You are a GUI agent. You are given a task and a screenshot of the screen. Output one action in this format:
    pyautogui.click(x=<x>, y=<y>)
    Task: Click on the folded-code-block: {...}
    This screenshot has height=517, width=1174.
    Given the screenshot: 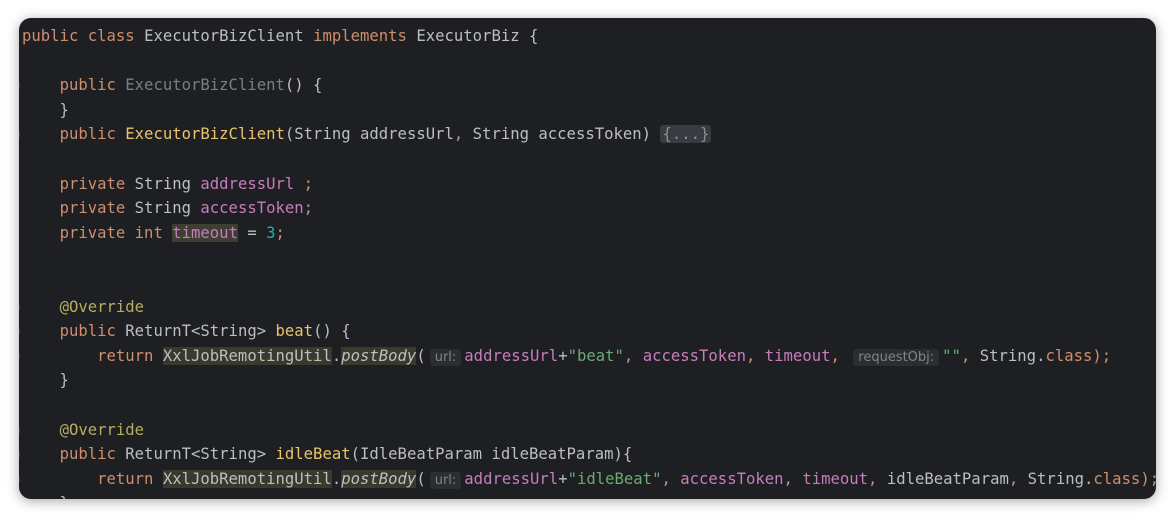 What is the action you would take?
    pyautogui.click(x=686, y=134)
    